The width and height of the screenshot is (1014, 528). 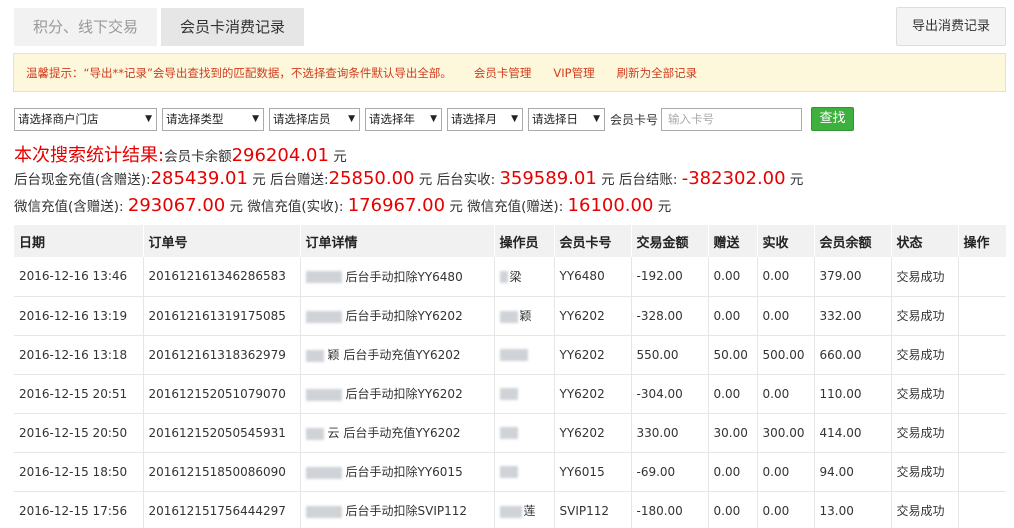 What do you see at coordinates (783, 432) in the screenshot?
I see `cell-received-text: 300.00` at bounding box center [783, 432].